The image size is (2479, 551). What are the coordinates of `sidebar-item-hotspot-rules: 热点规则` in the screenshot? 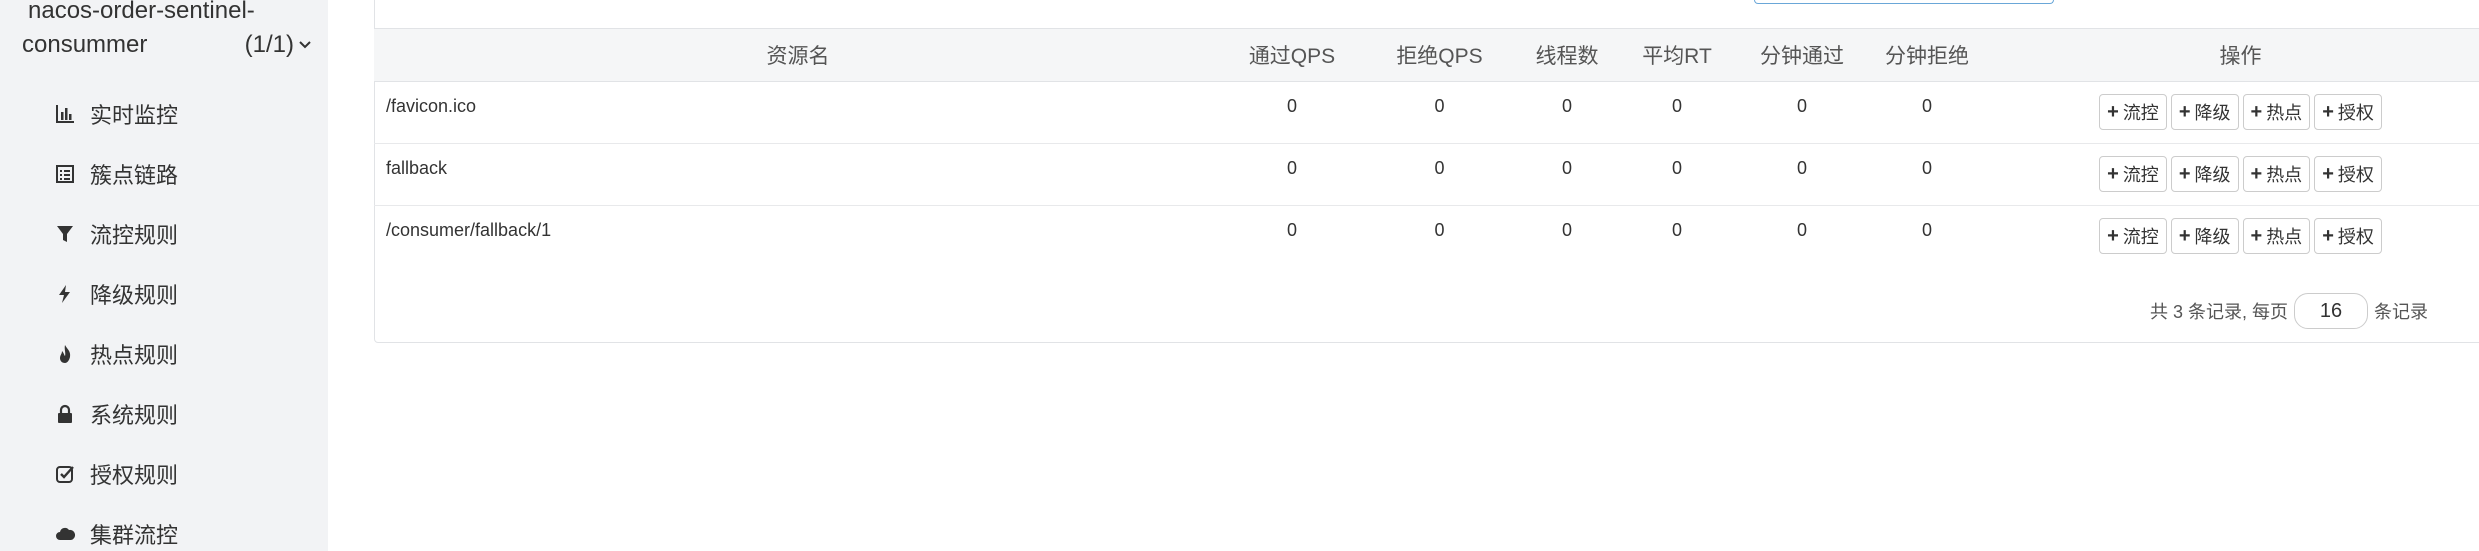 It's located at (164, 354).